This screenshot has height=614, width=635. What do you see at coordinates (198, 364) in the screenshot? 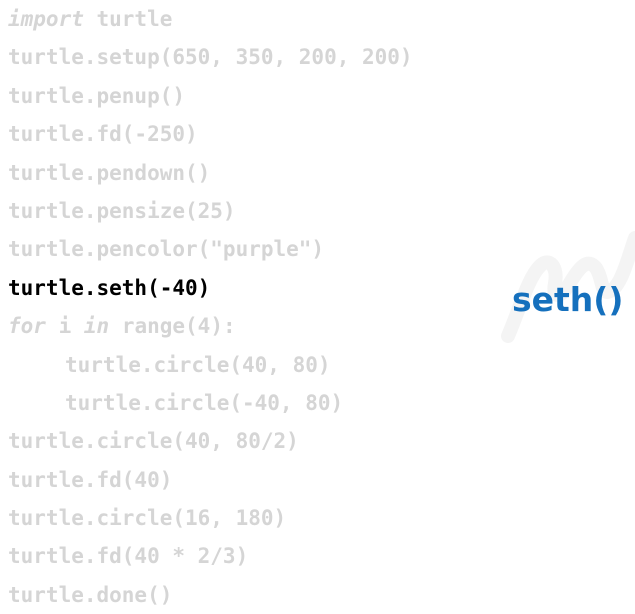
I see `code-line-loop-circle-1: turtle.circle(40, 80)` at bounding box center [198, 364].